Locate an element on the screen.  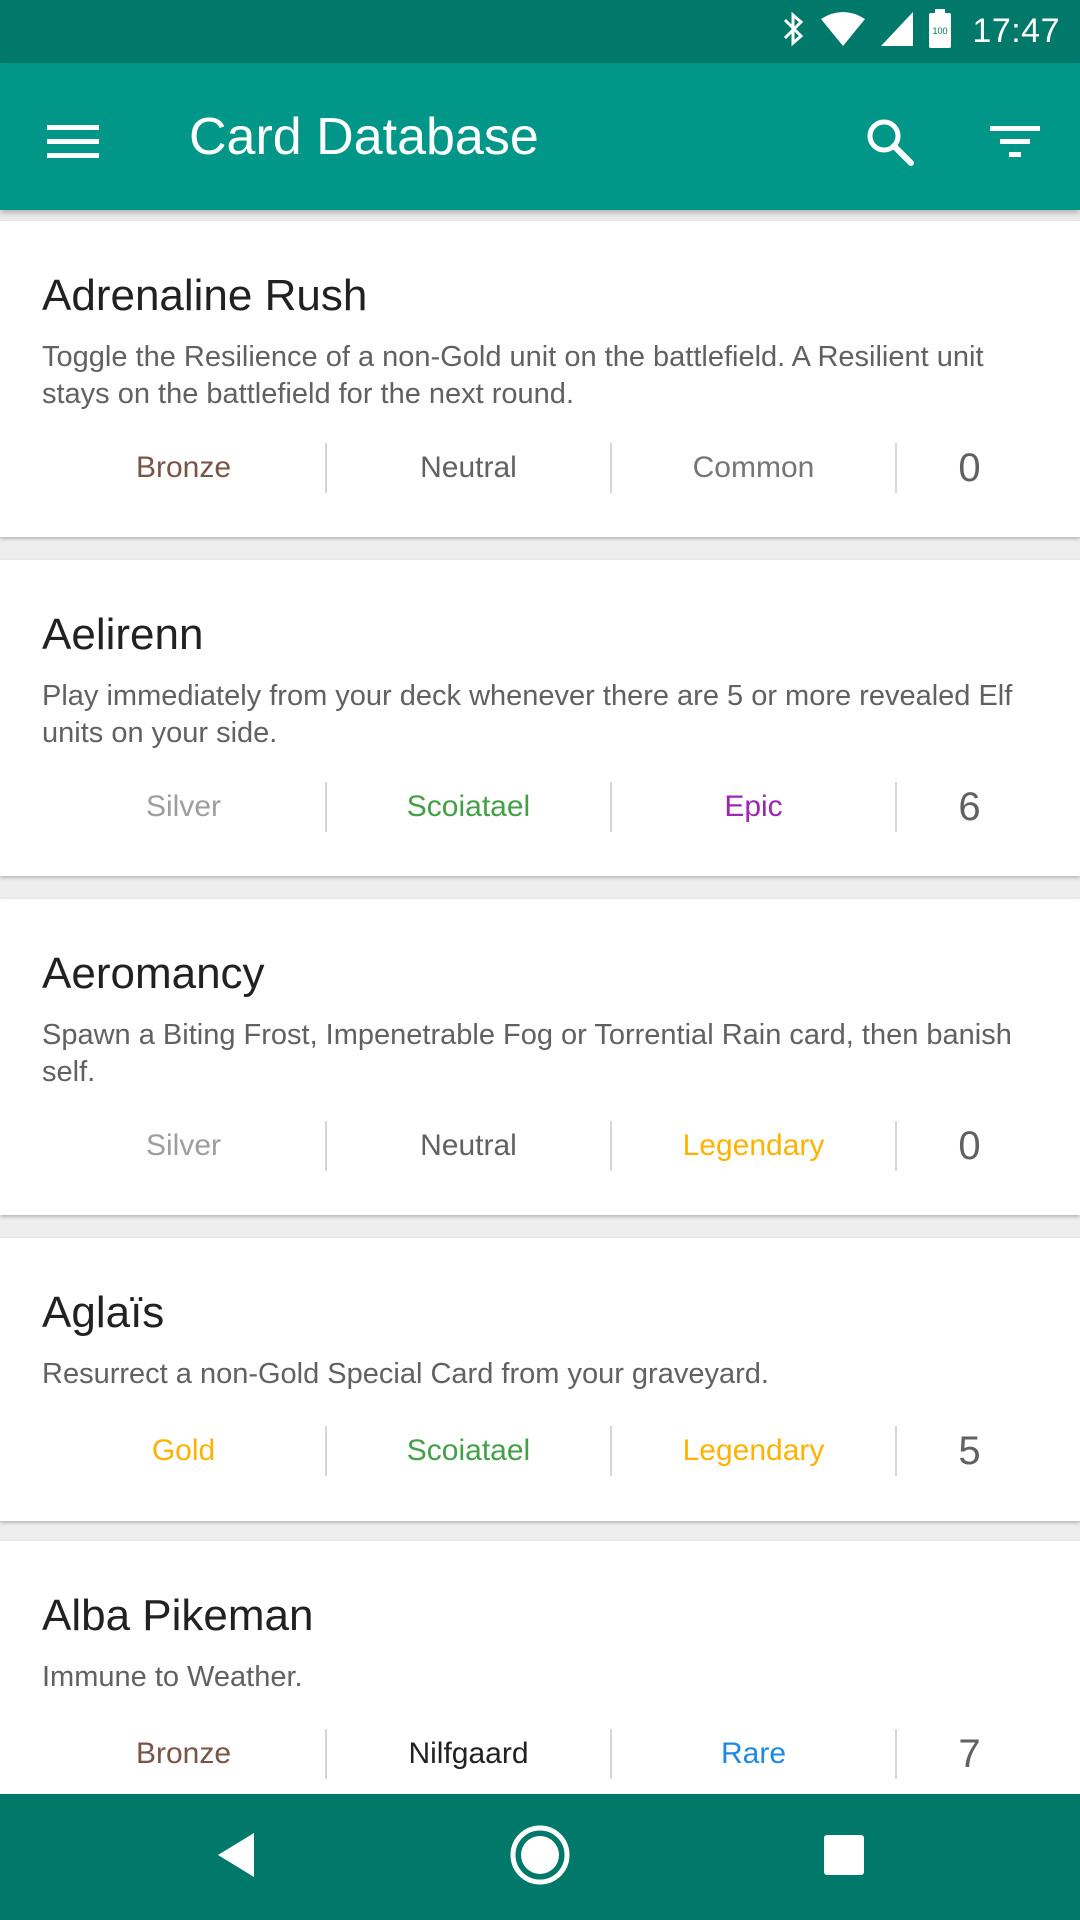
home-button is located at coordinates (540, 1857).